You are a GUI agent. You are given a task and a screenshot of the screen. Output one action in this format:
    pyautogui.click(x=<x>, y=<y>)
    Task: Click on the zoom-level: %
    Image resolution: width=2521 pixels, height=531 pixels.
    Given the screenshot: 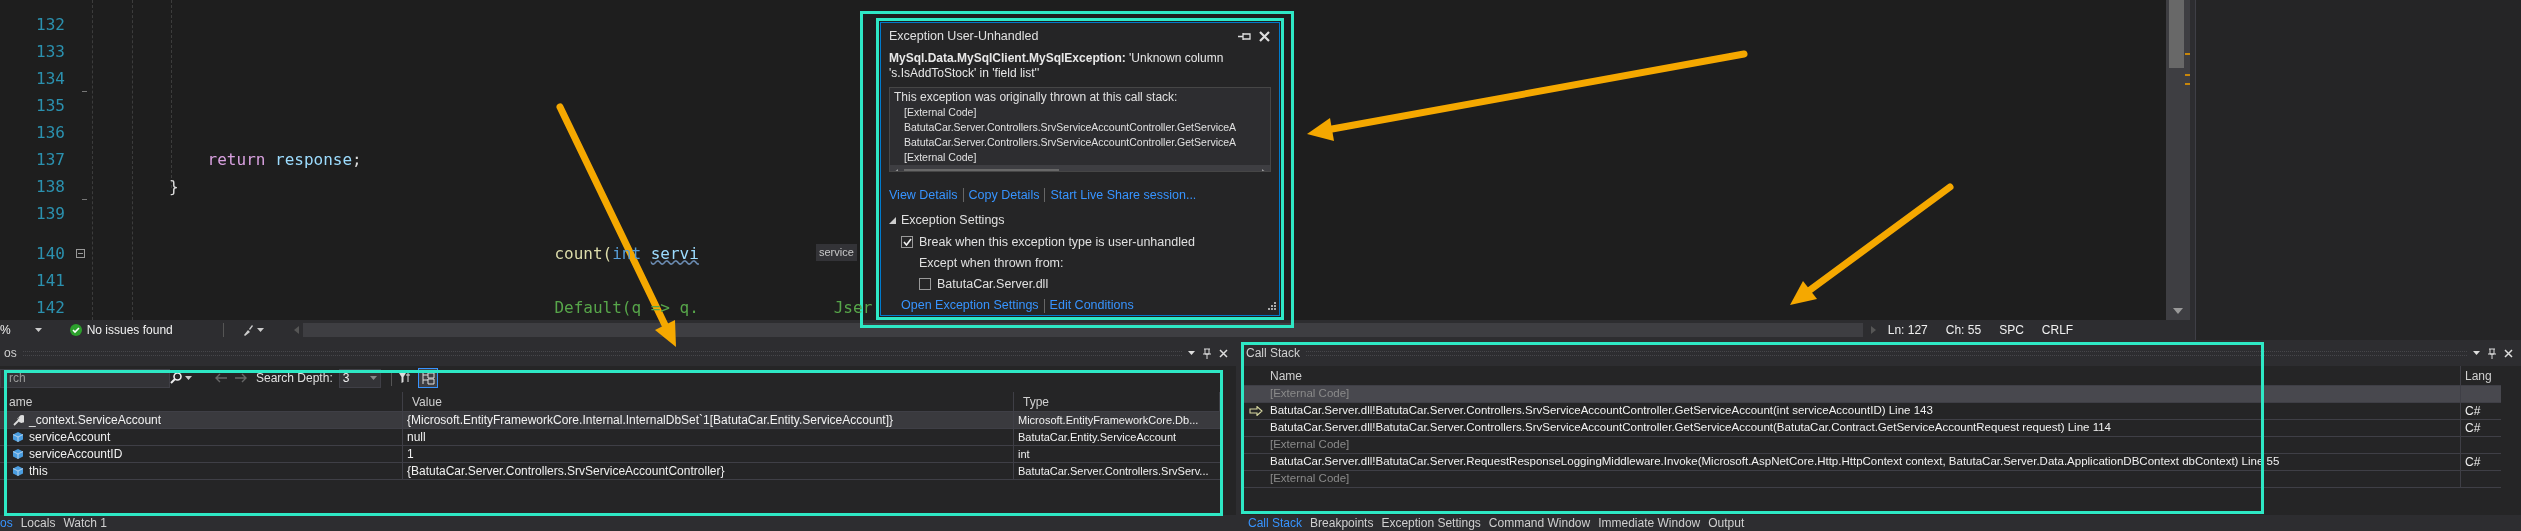 What is the action you would take?
    pyautogui.click(x=5, y=330)
    